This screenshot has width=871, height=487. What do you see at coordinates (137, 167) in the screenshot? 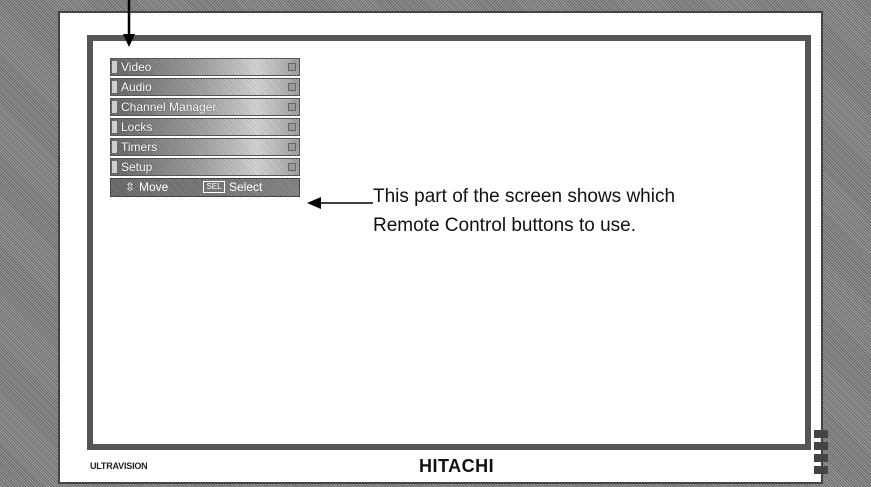
I see `menu-item-label: Setup` at bounding box center [137, 167].